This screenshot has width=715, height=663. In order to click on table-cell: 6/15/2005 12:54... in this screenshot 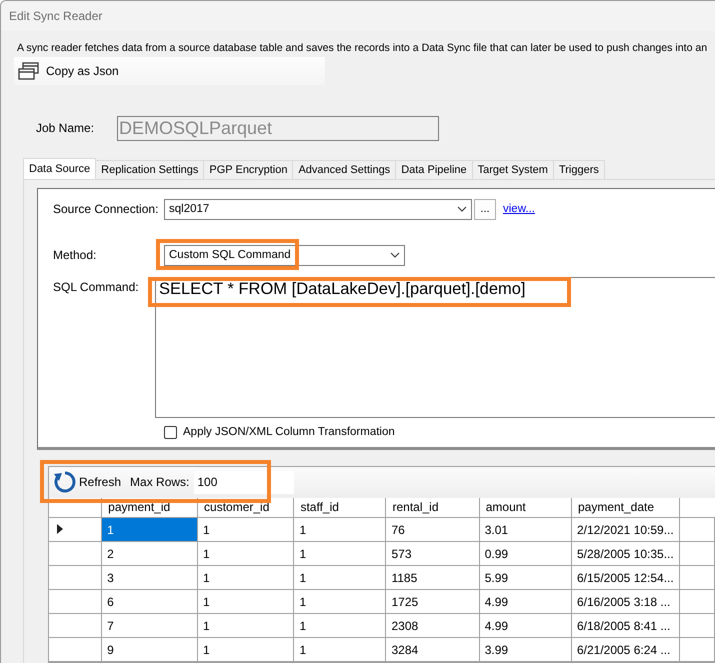, I will do `click(625, 578)`.